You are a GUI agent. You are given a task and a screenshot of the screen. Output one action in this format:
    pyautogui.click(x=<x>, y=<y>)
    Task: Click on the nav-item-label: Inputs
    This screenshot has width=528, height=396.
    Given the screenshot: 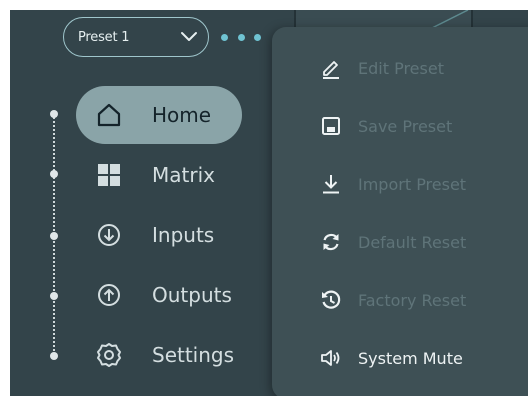 What is the action you would take?
    pyautogui.click(x=183, y=235)
    